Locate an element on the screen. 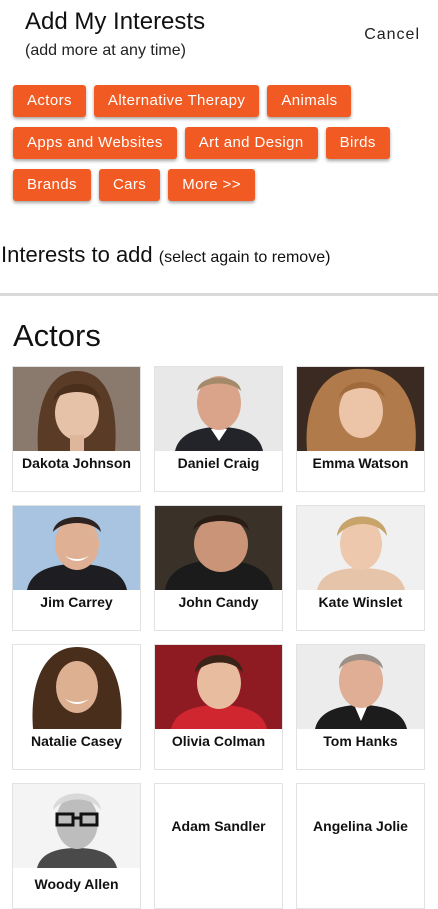 This screenshot has height=909, width=438. chip-animals: Animals is located at coordinates (309, 101).